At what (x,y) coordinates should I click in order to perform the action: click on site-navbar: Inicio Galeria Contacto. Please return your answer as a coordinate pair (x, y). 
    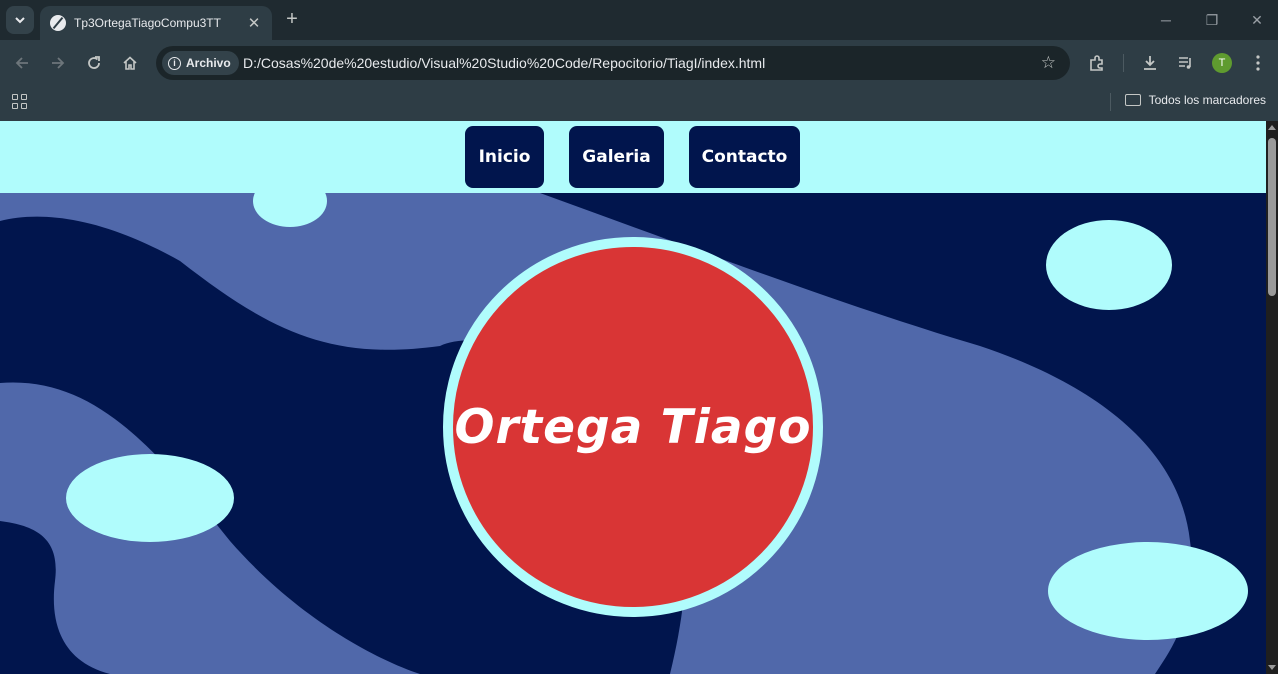
    Looking at the image, I should click on (633, 157).